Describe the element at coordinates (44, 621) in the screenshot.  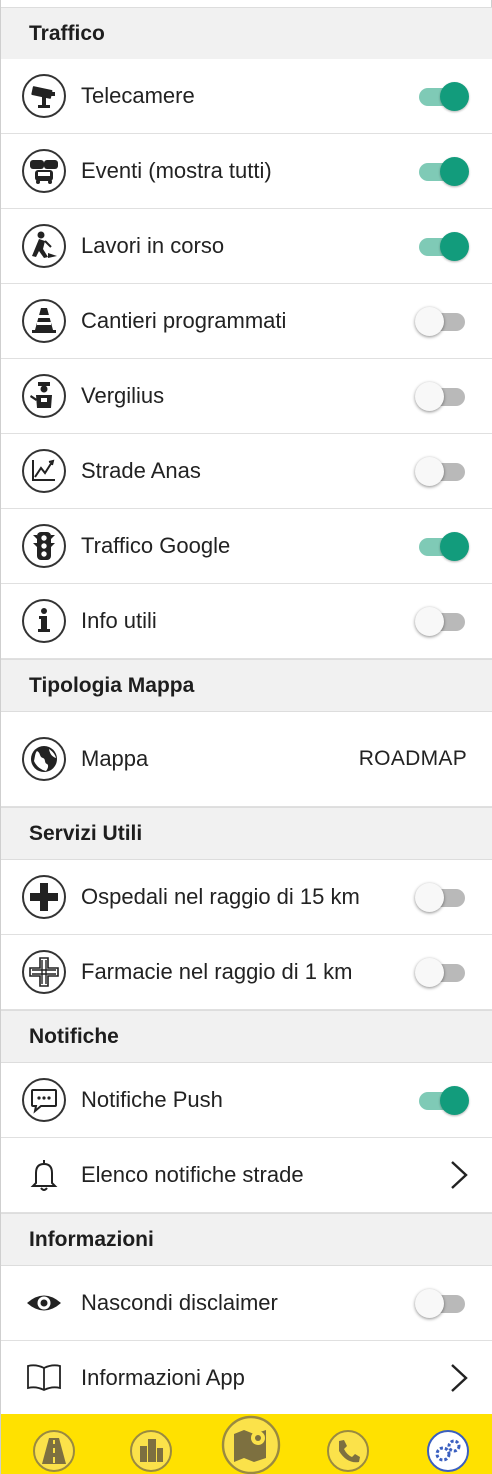
I see `info-icon` at that location.